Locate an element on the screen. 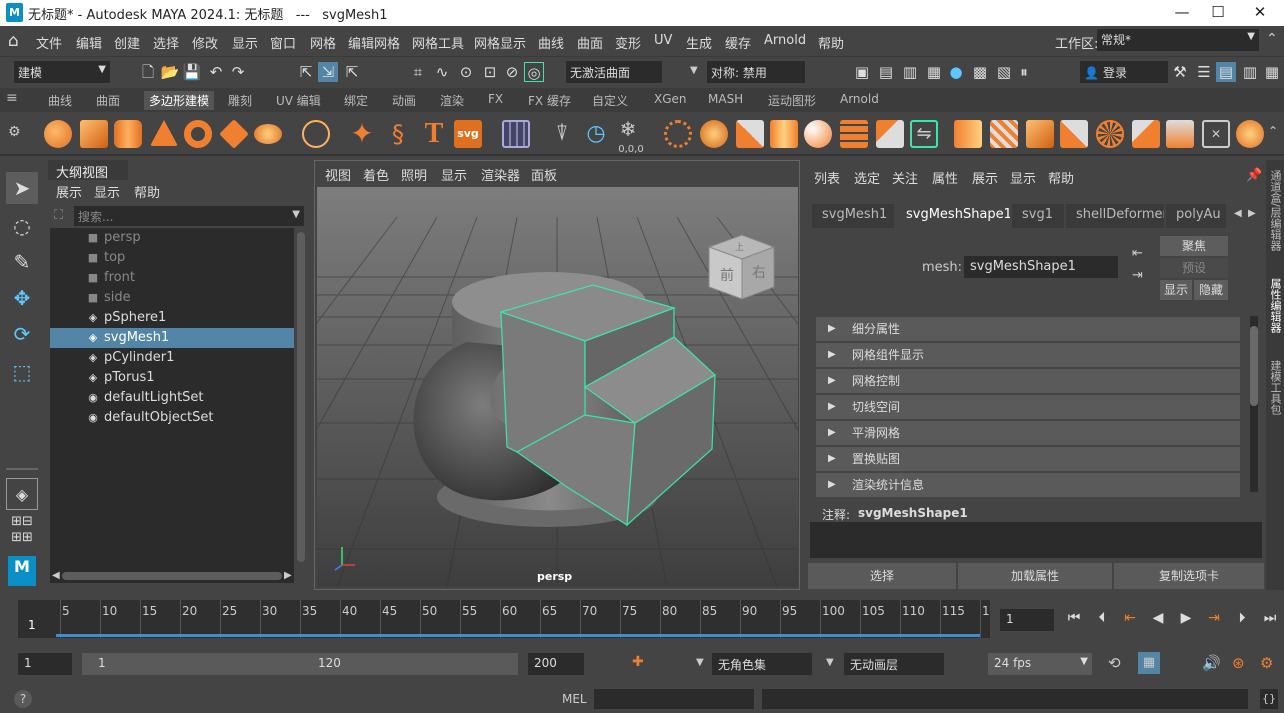 Image resolution: width=1284 pixels, height=713 pixels. attr-section-1: ▶ 网格组件显示 is located at coordinates (1028, 355).